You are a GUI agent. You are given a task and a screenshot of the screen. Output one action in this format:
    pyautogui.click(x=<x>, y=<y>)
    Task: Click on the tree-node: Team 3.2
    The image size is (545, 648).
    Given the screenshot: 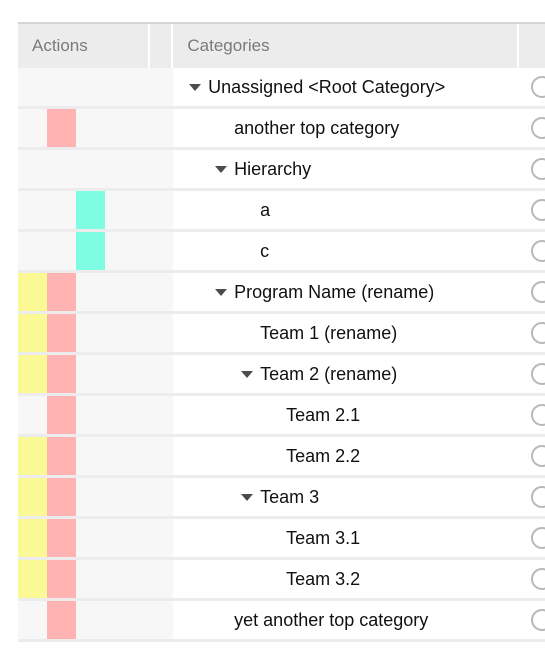 What is the action you would take?
    pyautogui.click(x=312, y=579)
    